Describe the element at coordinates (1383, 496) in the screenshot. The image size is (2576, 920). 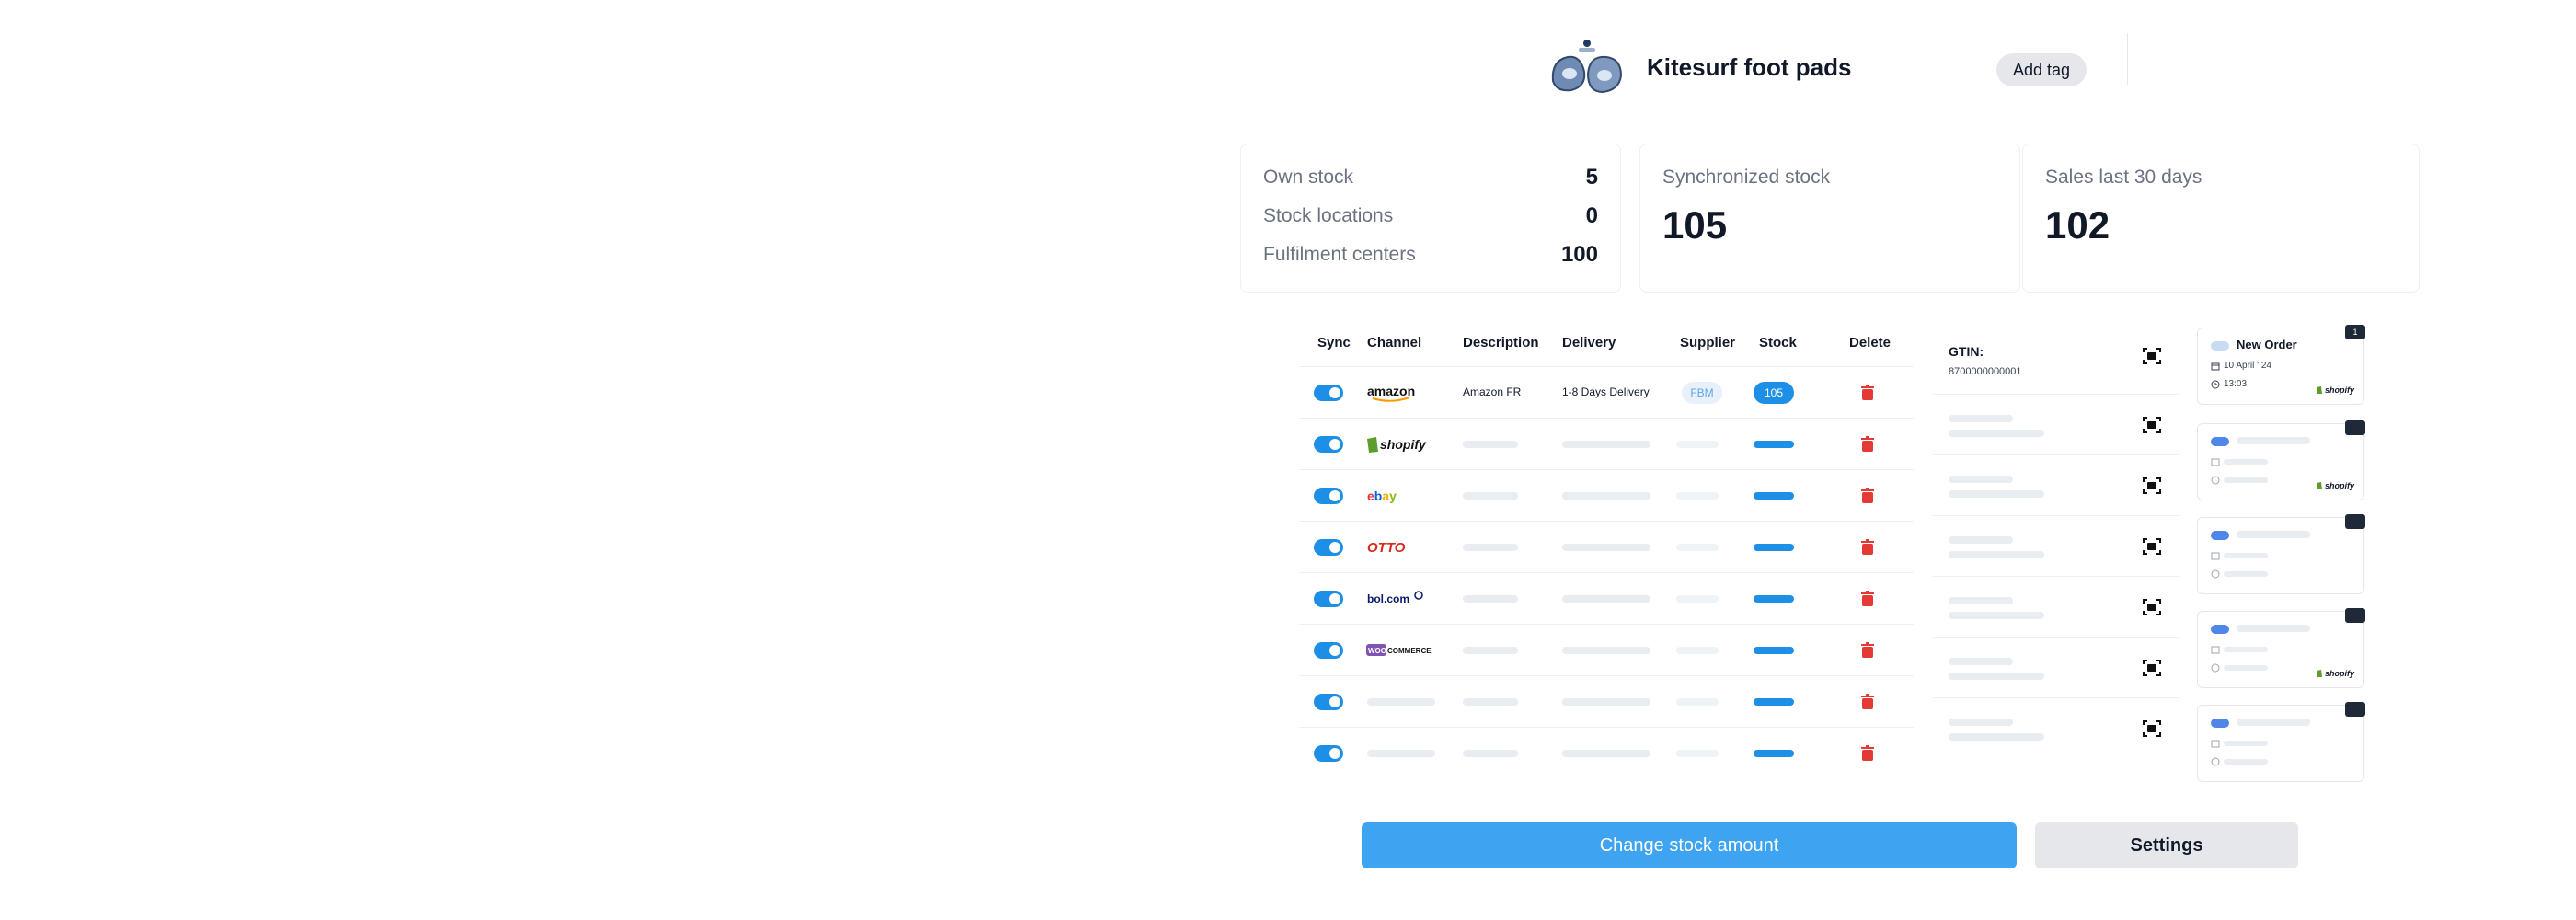
I see `ebay-logo: ebay` at that location.